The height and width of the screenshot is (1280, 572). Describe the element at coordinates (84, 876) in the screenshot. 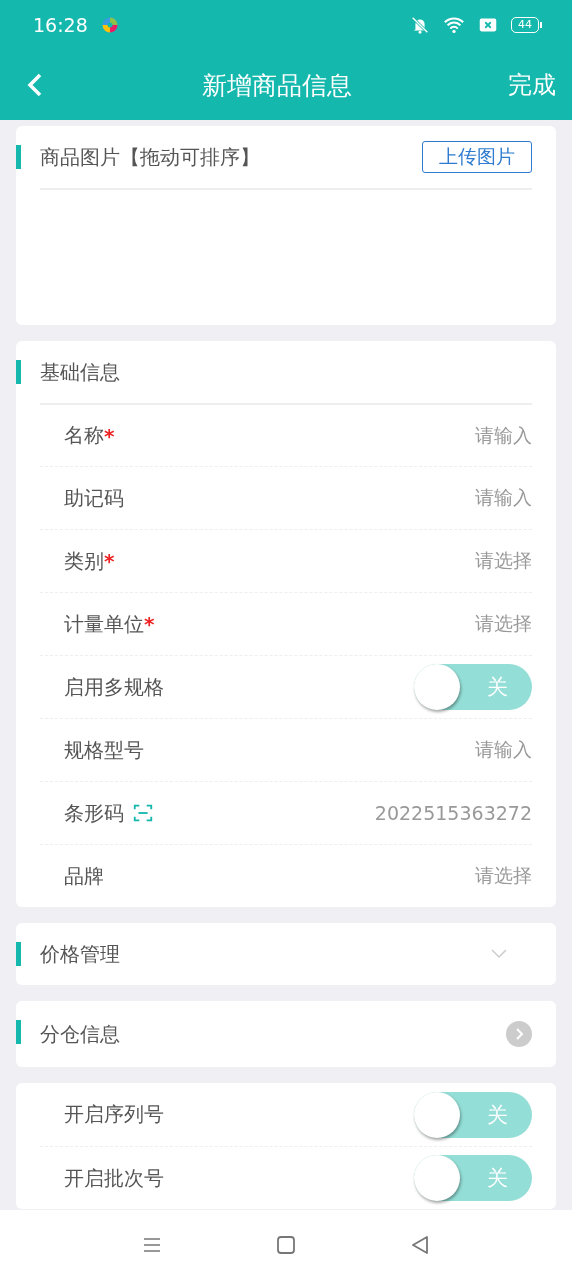

I see `field-label: 品牌` at that location.